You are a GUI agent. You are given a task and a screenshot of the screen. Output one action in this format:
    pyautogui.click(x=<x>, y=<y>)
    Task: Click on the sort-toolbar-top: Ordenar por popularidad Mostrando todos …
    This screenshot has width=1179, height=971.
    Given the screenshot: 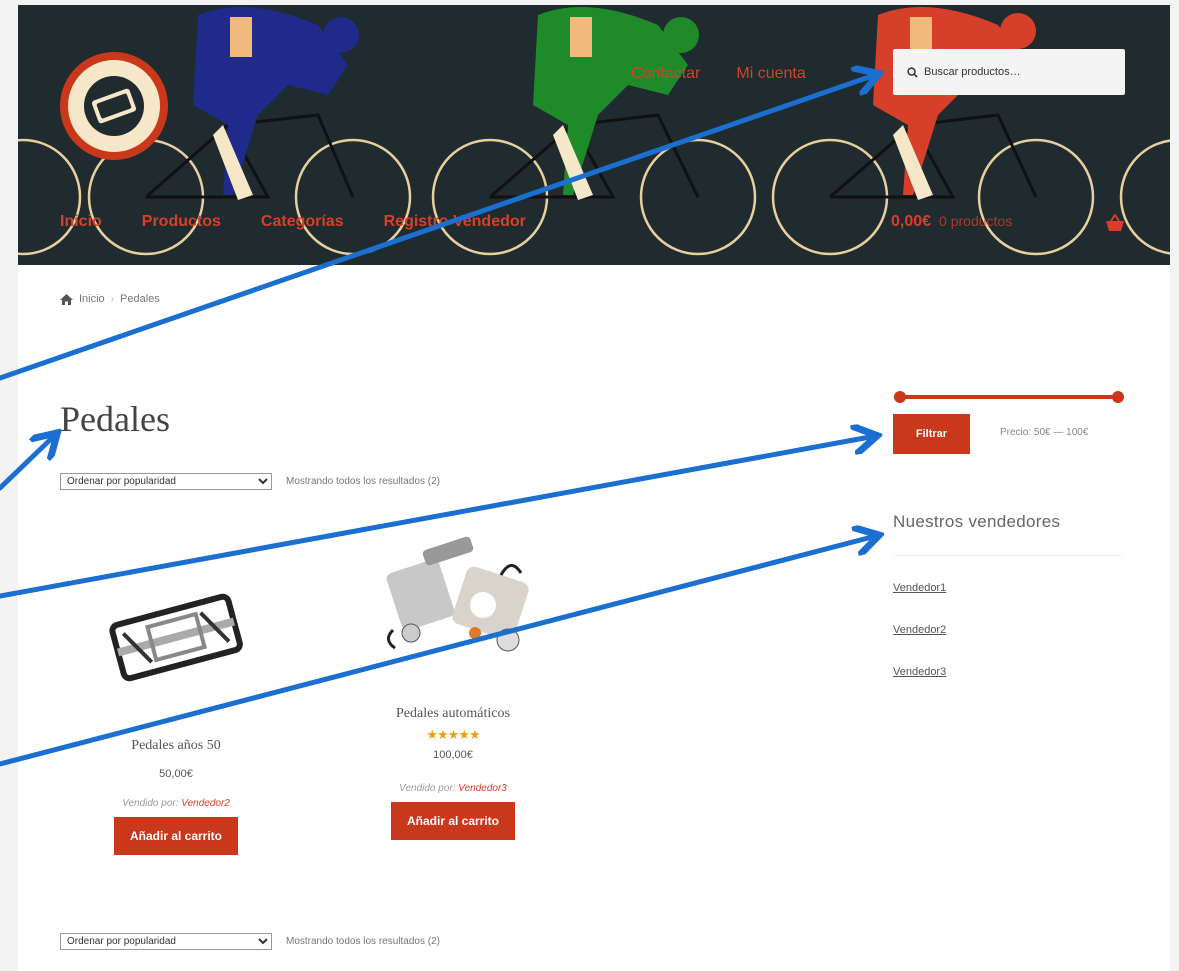 What is the action you would take?
    pyautogui.click(x=250, y=481)
    